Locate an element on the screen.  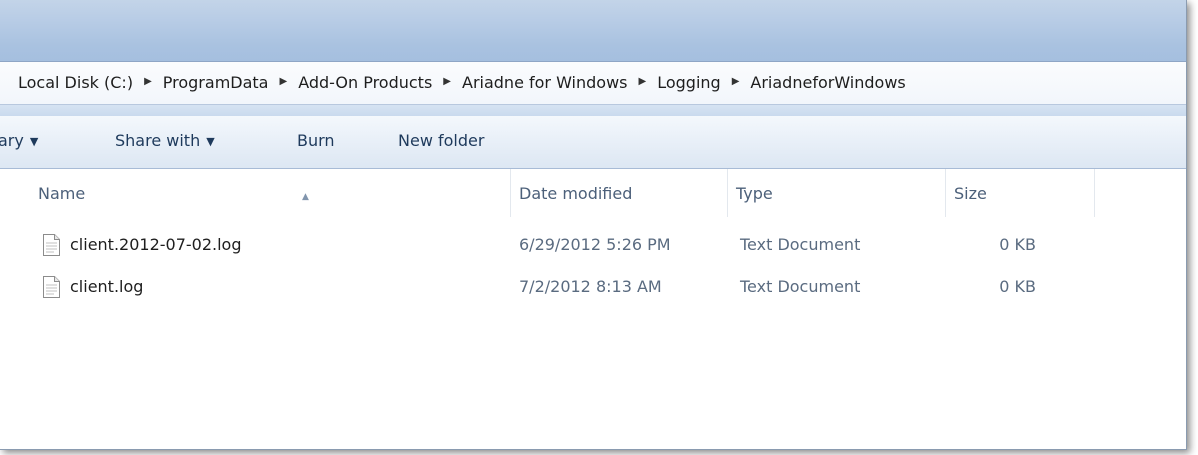
column-headers: Name ▲ Date modified Type Size is located at coordinates (593, 193).